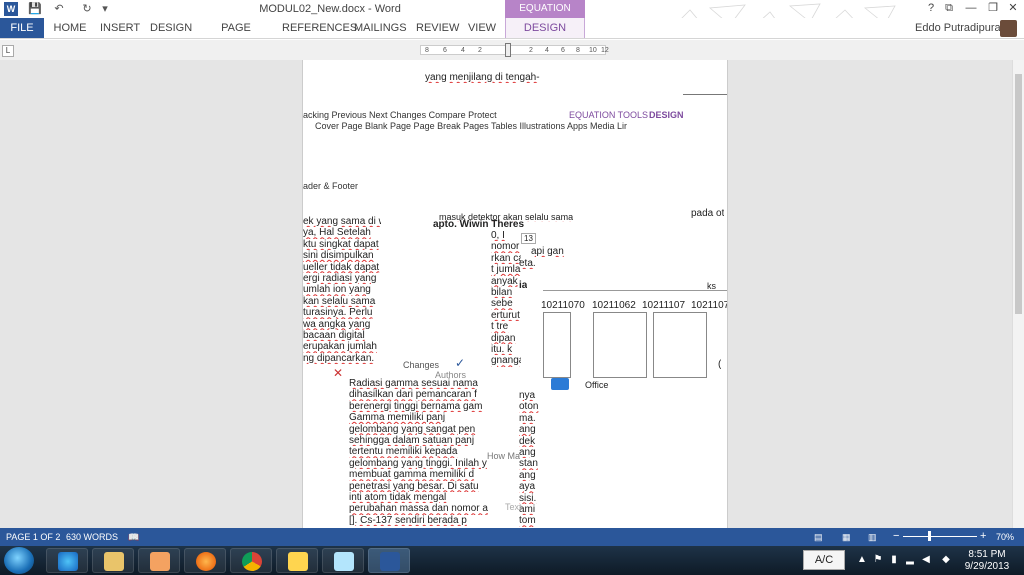  I want to click on tab-equation-design: DESIGN, so click(545, 28).